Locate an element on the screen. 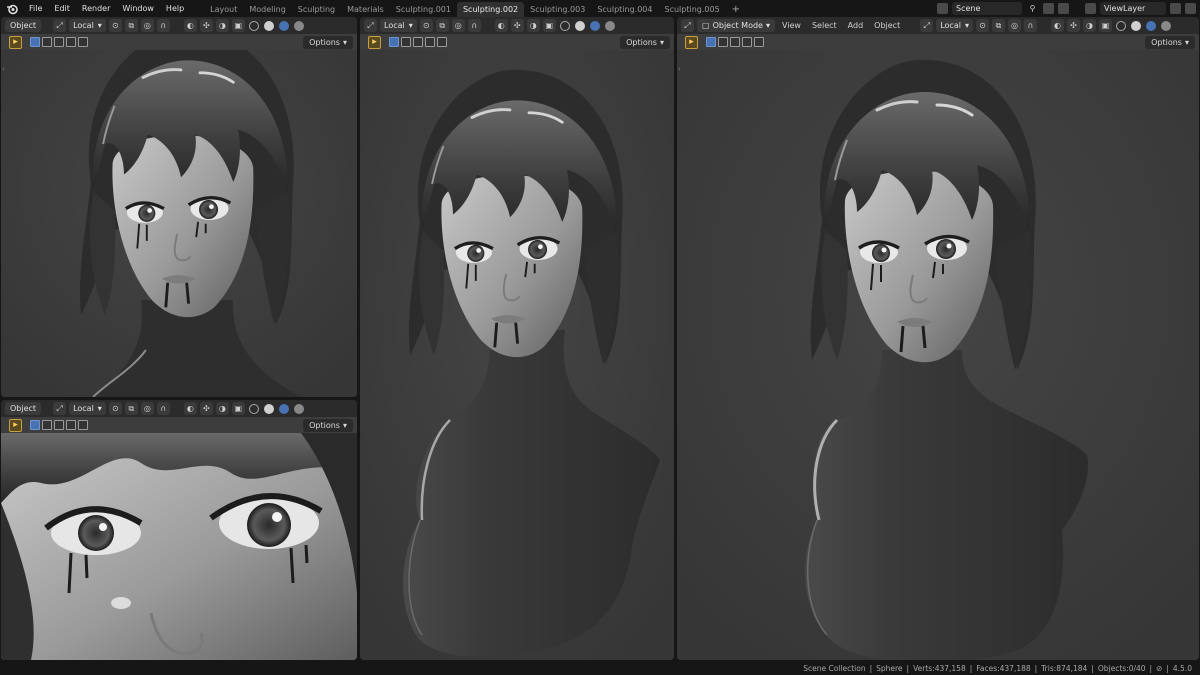 The height and width of the screenshot is (675, 1200). view-layer-field: ViewLayer is located at coordinates (1133, 8).